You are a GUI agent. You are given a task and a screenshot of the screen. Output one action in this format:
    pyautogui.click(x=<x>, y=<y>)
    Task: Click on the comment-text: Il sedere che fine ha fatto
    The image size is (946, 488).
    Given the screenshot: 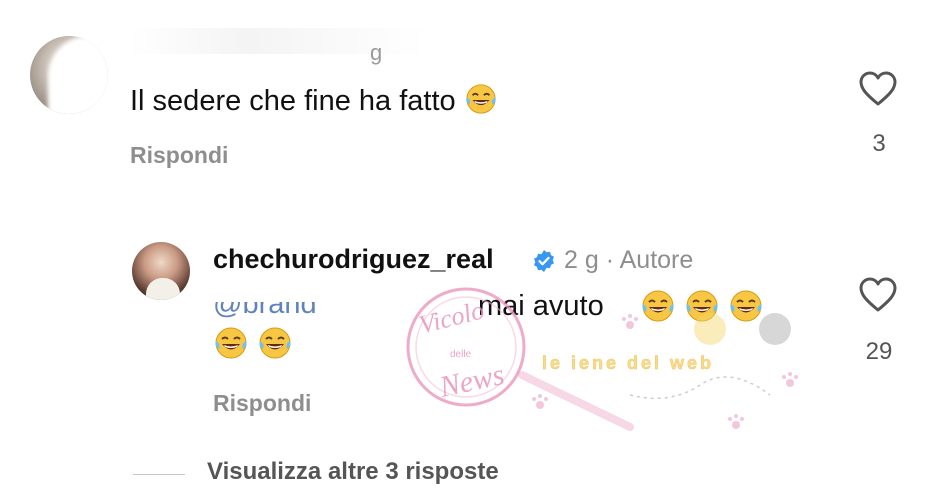 What is the action you would take?
    pyautogui.click(x=314, y=100)
    